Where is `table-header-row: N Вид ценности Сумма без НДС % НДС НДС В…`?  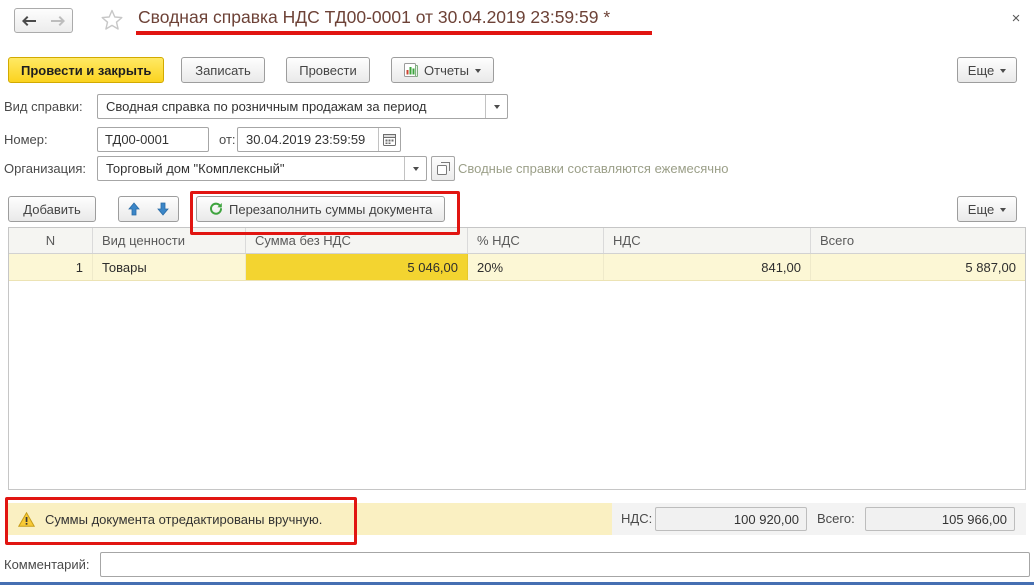
table-header-row: N Вид ценности Сумма без НДС % НДС НДС В… is located at coordinates (517, 241).